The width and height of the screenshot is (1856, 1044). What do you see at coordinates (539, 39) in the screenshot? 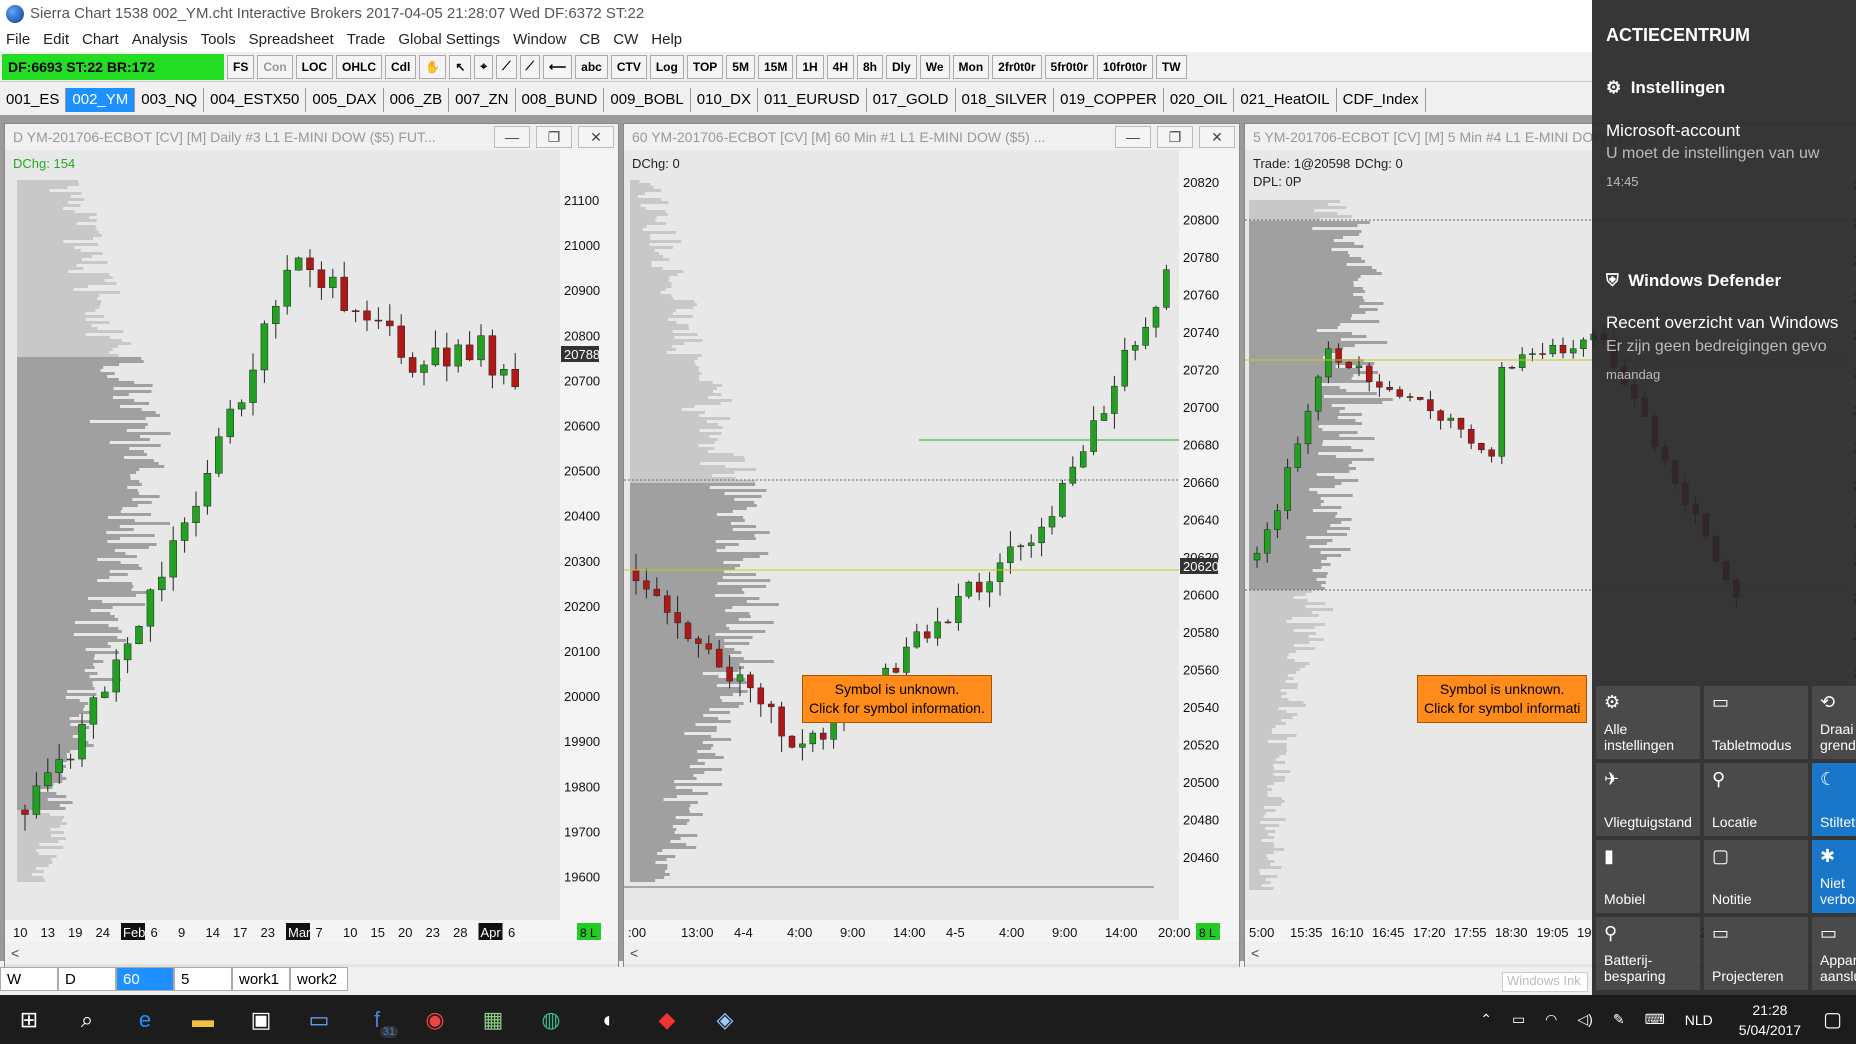
I see `menu-window: Window` at bounding box center [539, 39].